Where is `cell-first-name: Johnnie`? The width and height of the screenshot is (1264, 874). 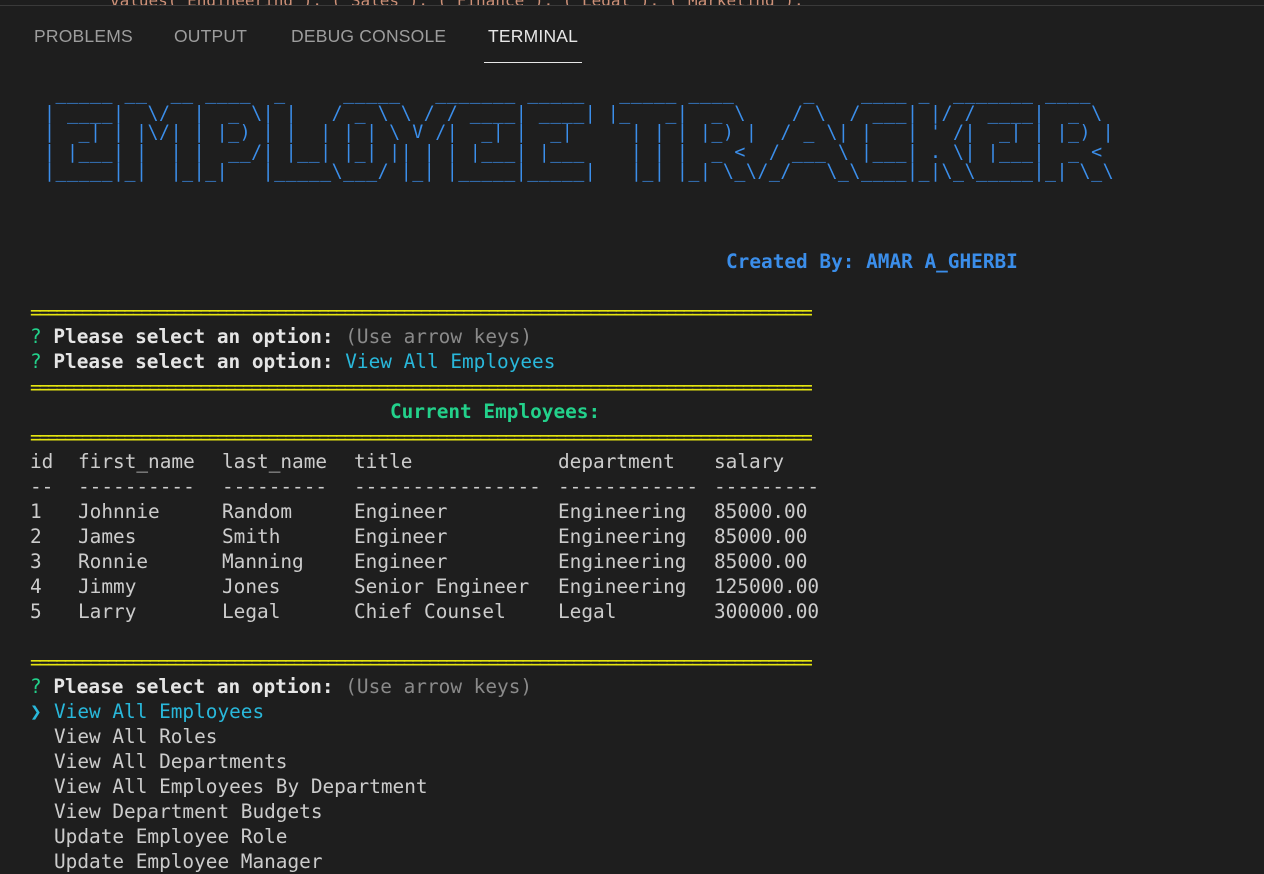 cell-first-name: Johnnie is located at coordinates (119, 511).